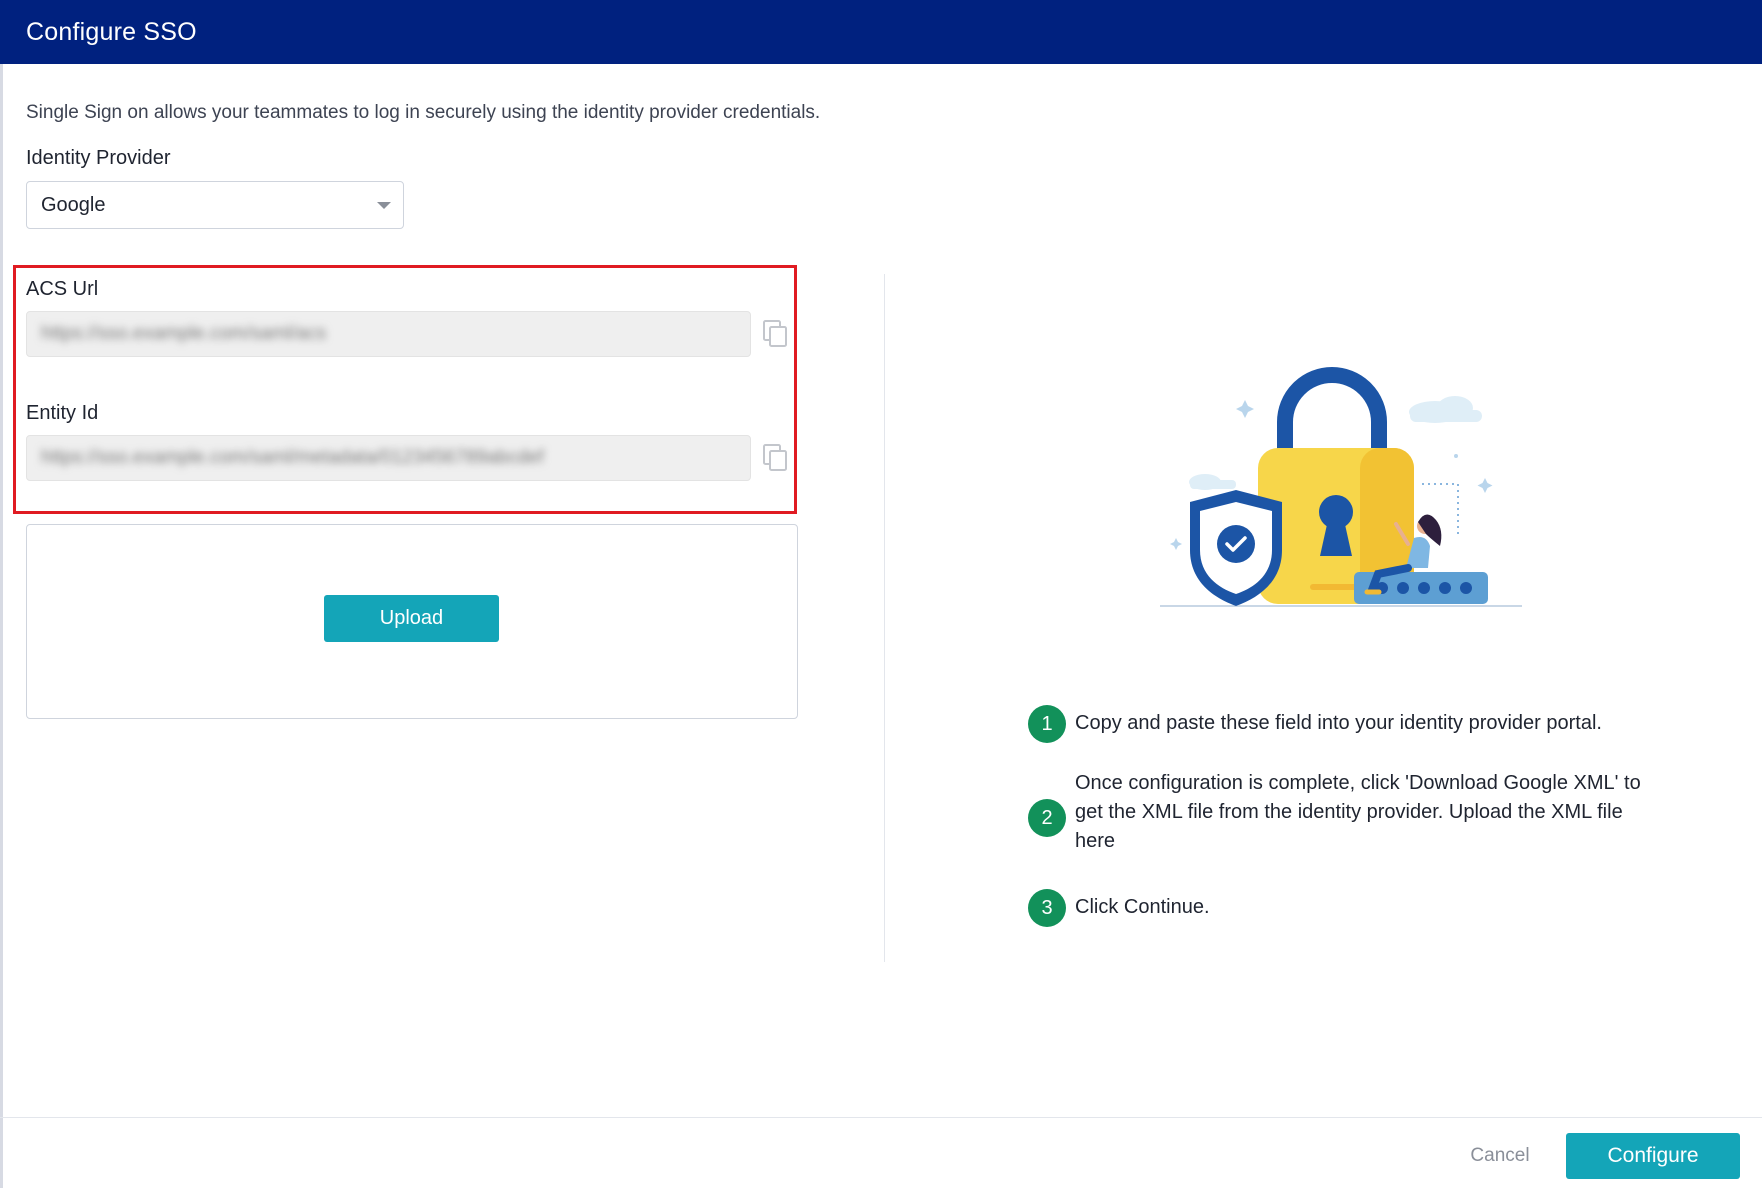  What do you see at coordinates (1047, 724) in the screenshot?
I see `step-number-badge: 1` at bounding box center [1047, 724].